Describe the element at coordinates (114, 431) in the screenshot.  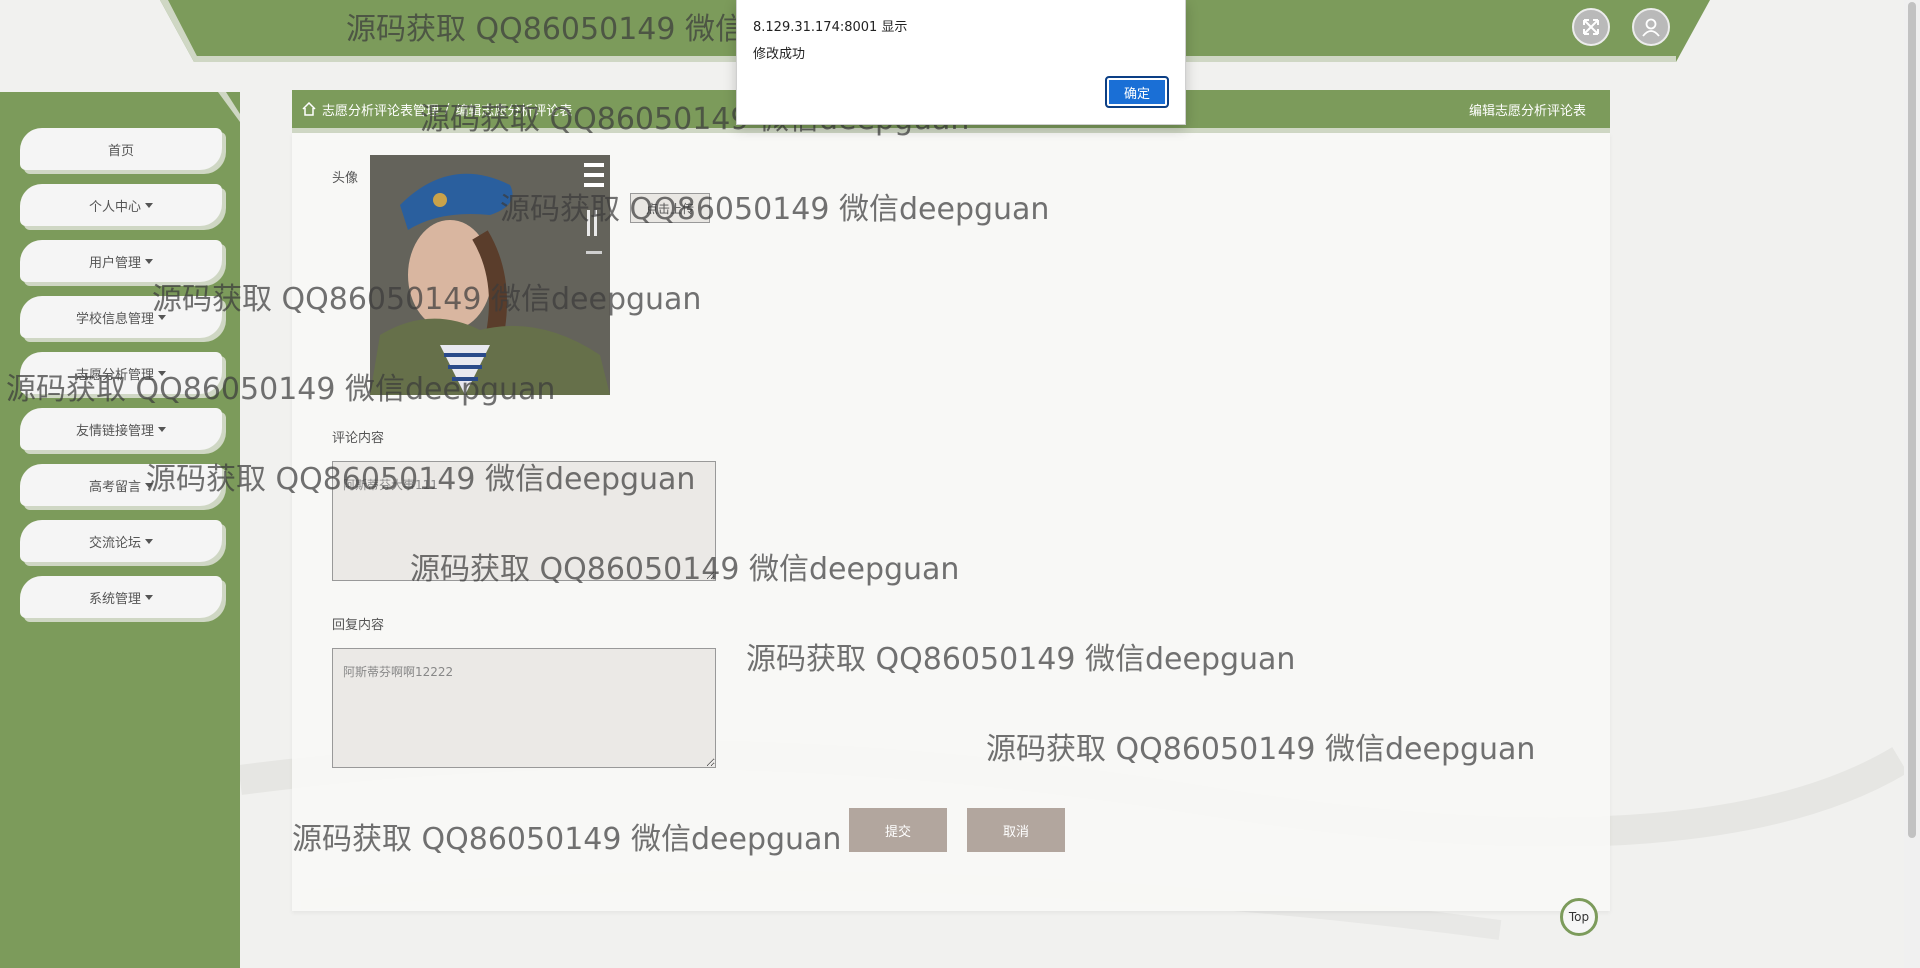
I see `sidebar-item-label: 友情链接管理` at that location.